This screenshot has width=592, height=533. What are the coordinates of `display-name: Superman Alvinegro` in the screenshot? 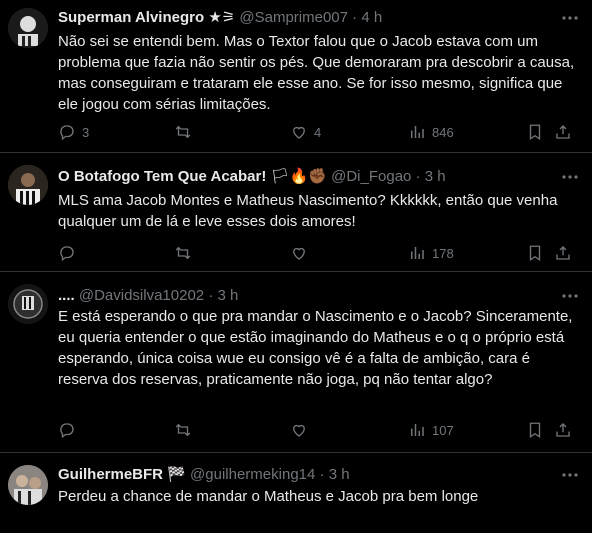 It's located at (131, 17).